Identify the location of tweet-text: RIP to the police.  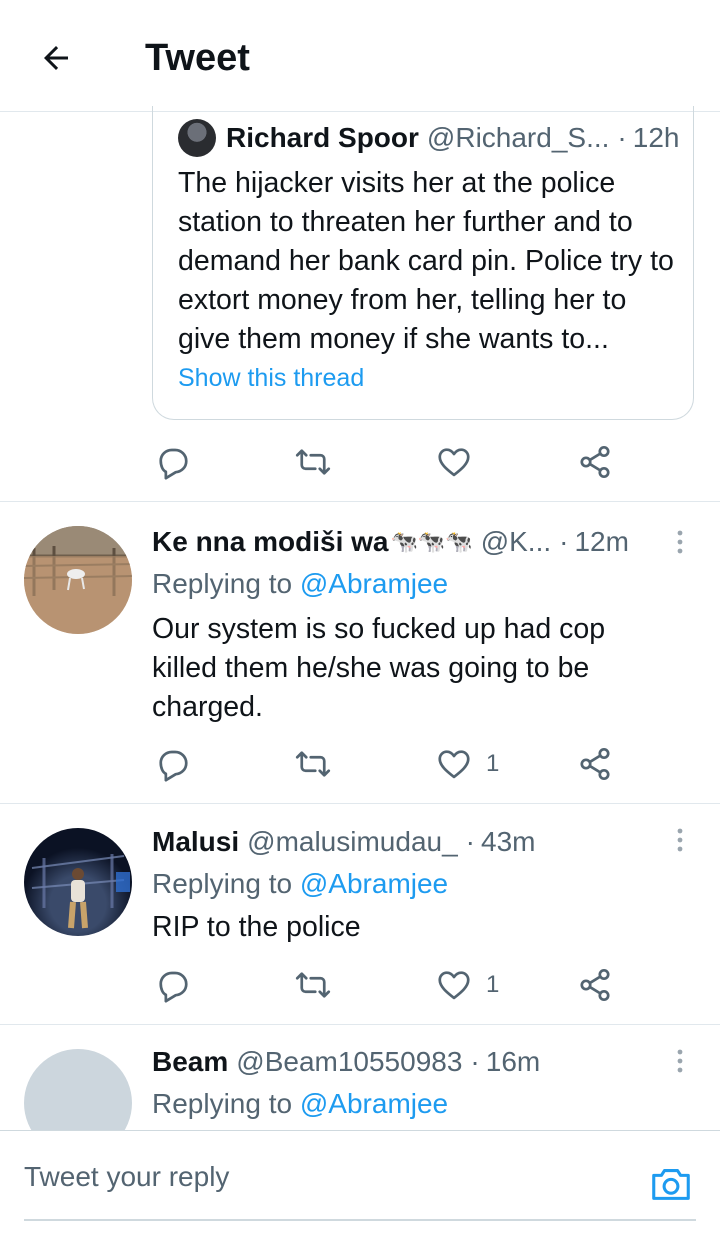
(256, 927).